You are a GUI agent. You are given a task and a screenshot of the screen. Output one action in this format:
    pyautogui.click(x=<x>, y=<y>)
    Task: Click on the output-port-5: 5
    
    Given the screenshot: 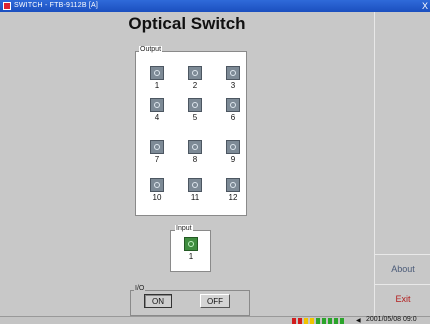 What is the action you would take?
    pyautogui.click(x=195, y=113)
    